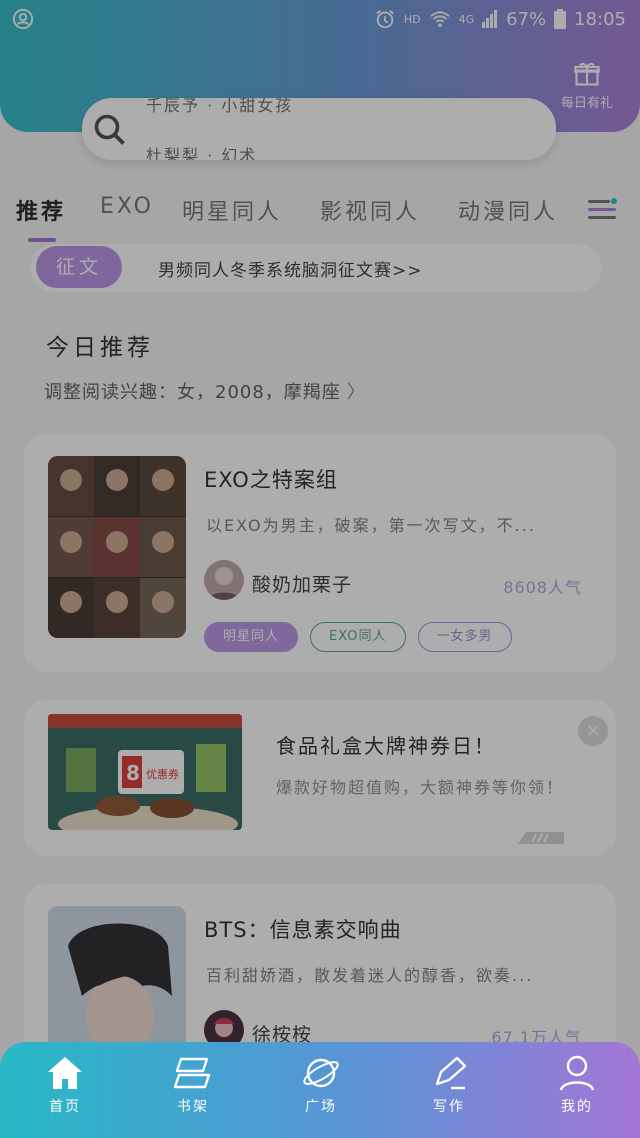 The height and width of the screenshot is (1138, 640). Describe the element at coordinates (232, 210) in the screenshot. I see `tab-star-fanfic: 明星同人` at that location.